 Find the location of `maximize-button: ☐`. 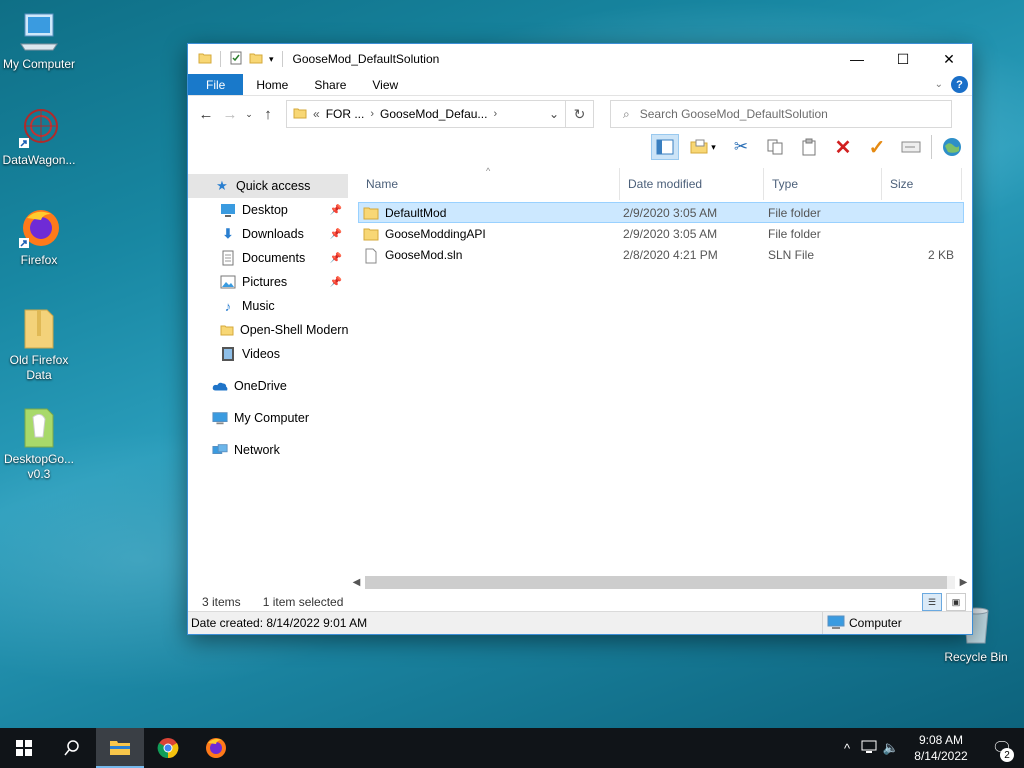

maximize-button: ☐ is located at coordinates (903, 59).